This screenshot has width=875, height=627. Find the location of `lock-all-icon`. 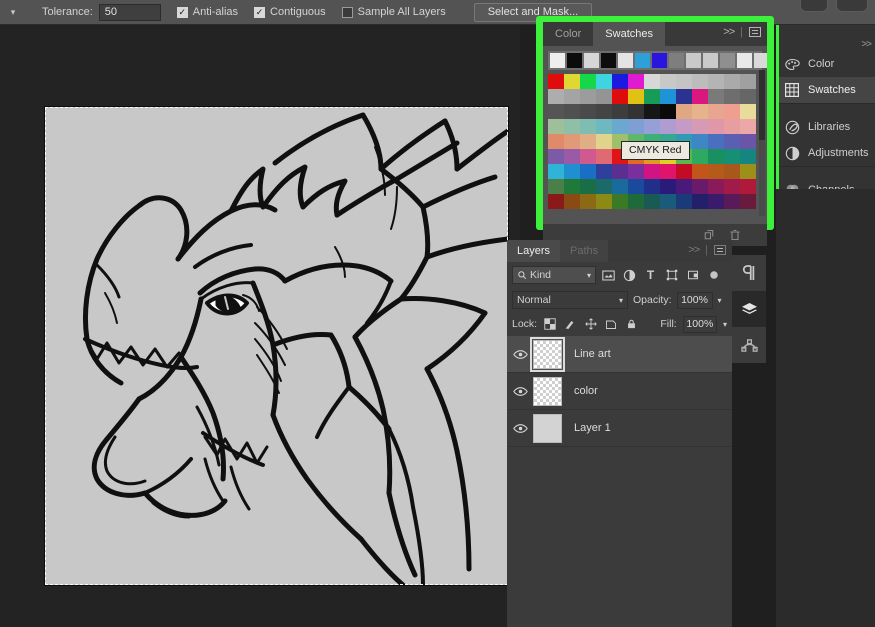

lock-all-icon is located at coordinates (631, 324).